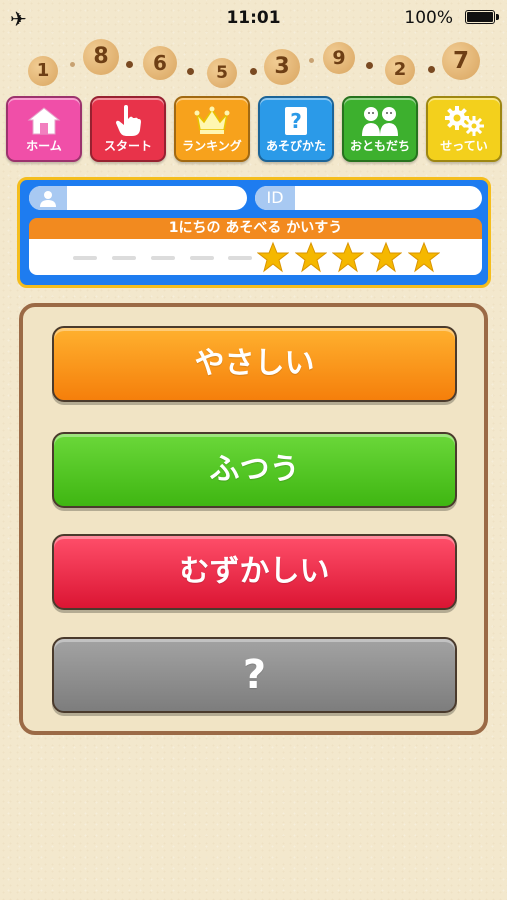 The image size is (507, 900). What do you see at coordinates (254, 364) in the screenshot?
I see `easy-button: やさしい` at bounding box center [254, 364].